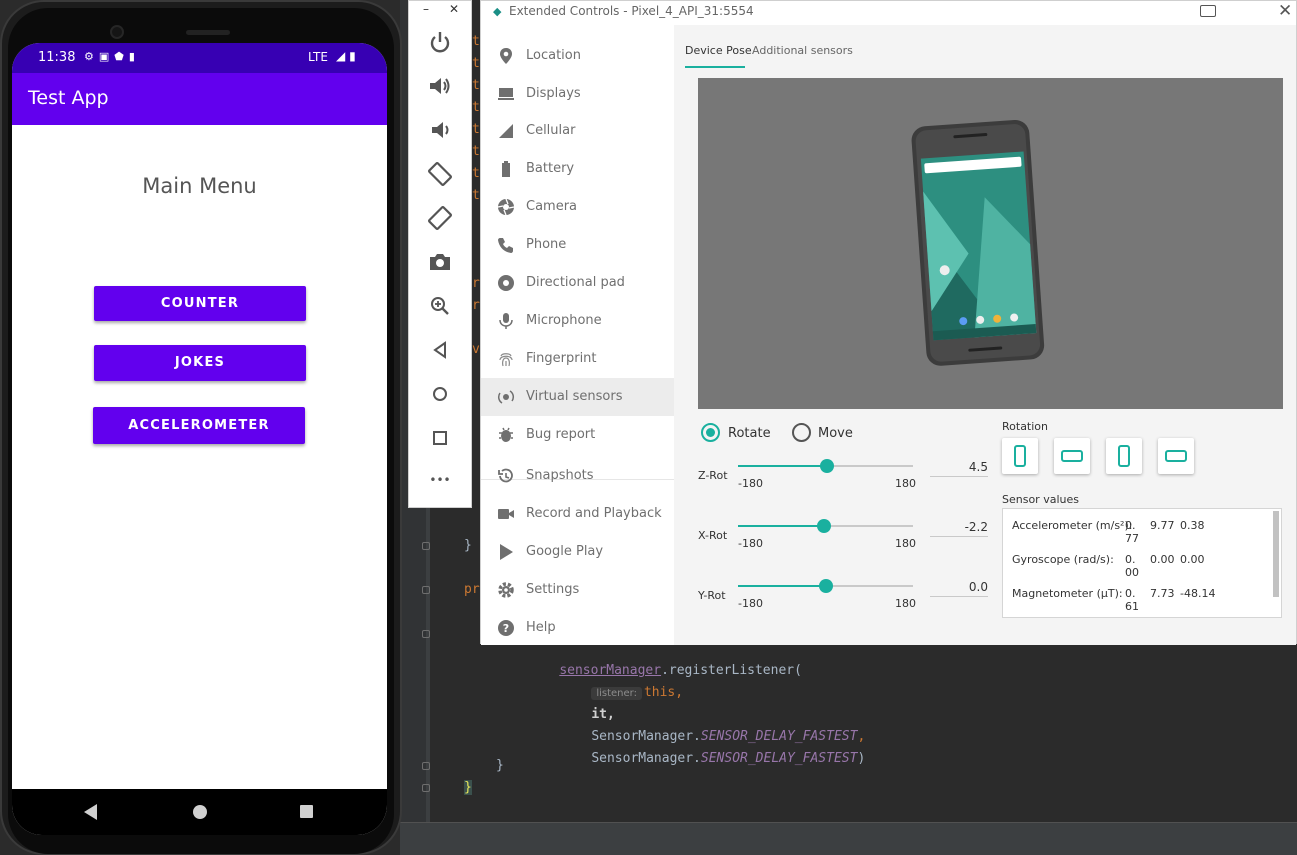 Image resolution: width=1297 pixels, height=855 pixels. What do you see at coordinates (306, 811) in the screenshot?
I see `nav-recents-icon` at bounding box center [306, 811].